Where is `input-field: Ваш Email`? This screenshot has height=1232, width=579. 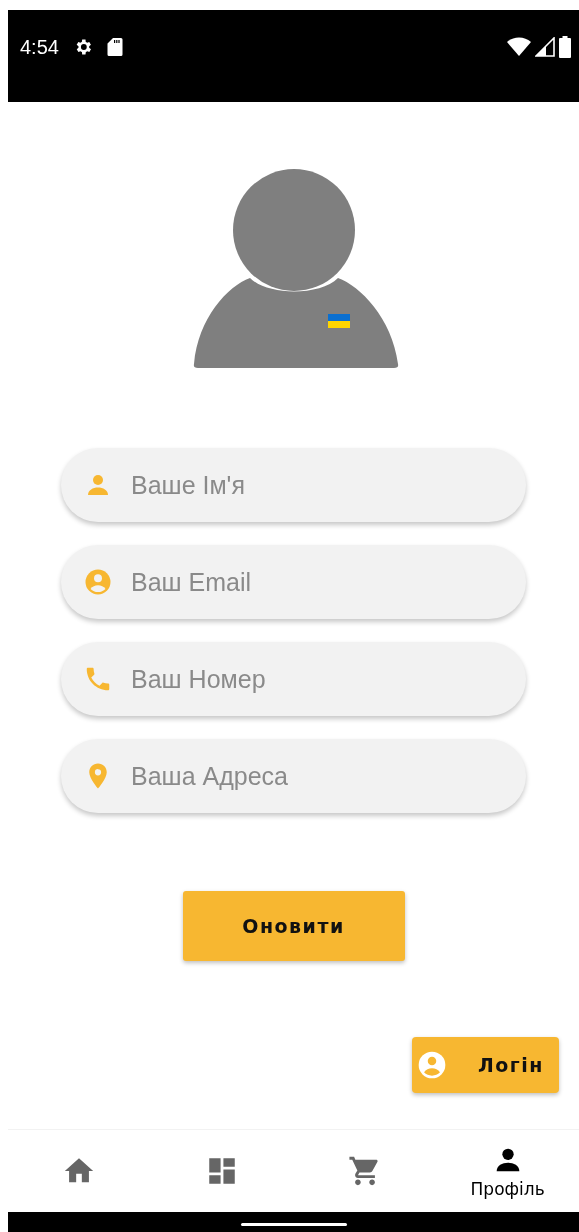 input-field: Ваш Email is located at coordinates (293, 582).